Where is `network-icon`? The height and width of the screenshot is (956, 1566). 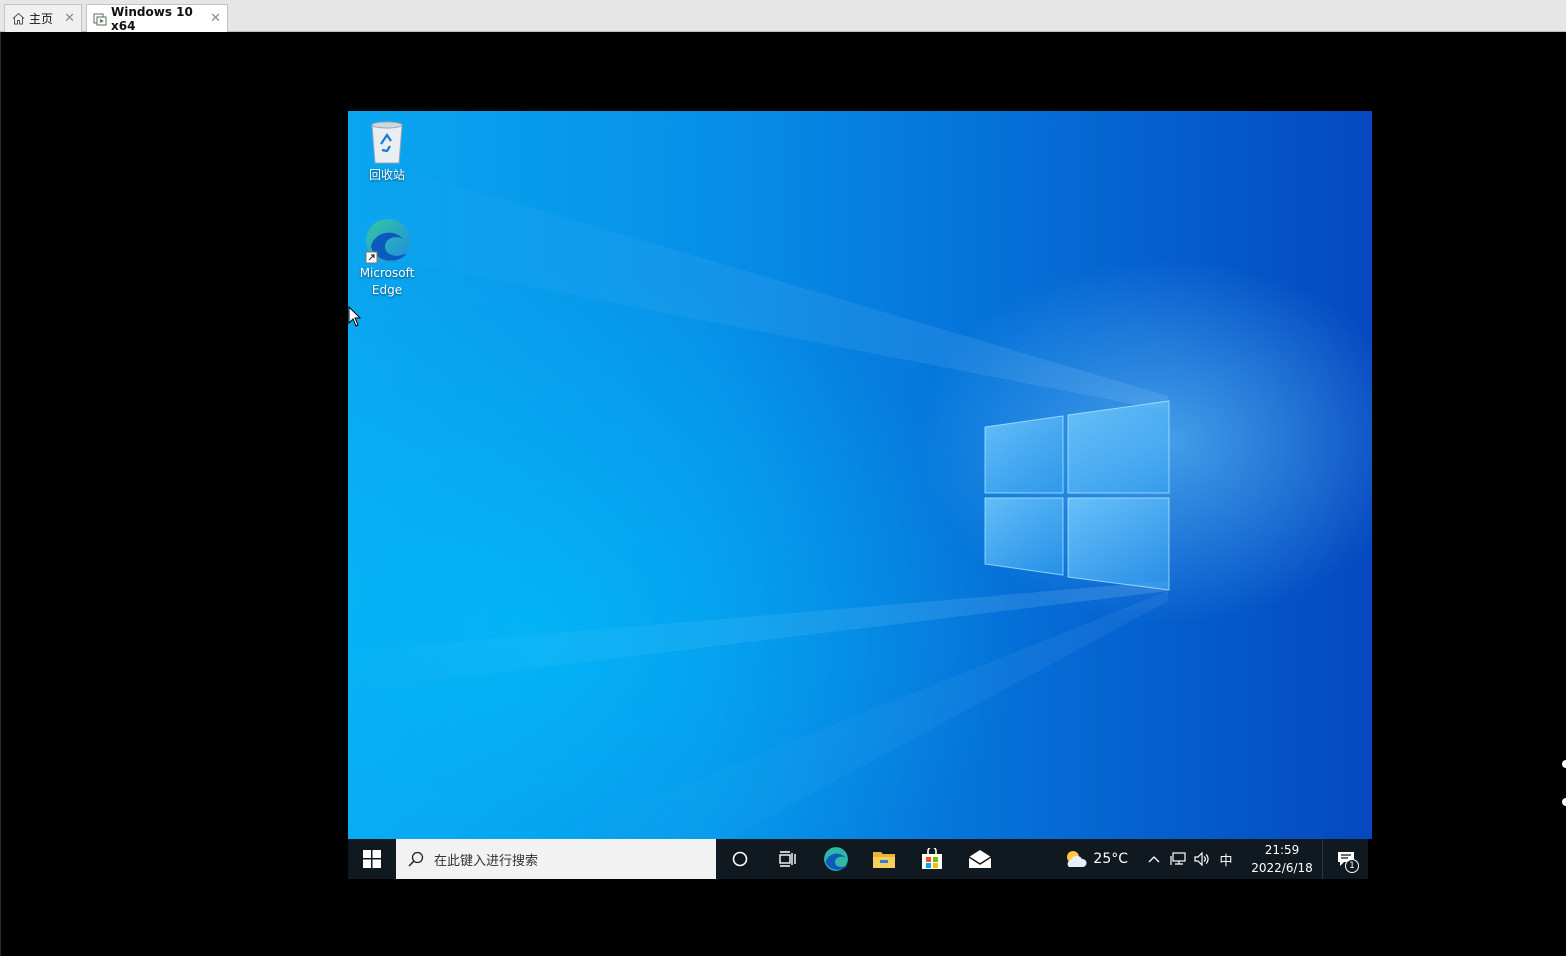
network-icon is located at coordinates (1178, 858).